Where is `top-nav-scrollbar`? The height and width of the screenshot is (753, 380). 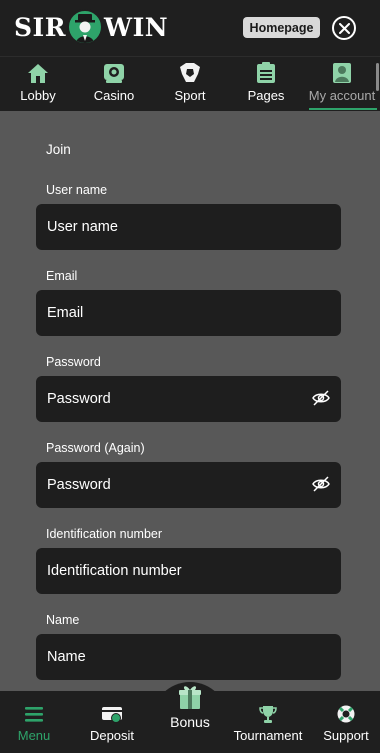 top-nav-scrollbar is located at coordinates (377, 77).